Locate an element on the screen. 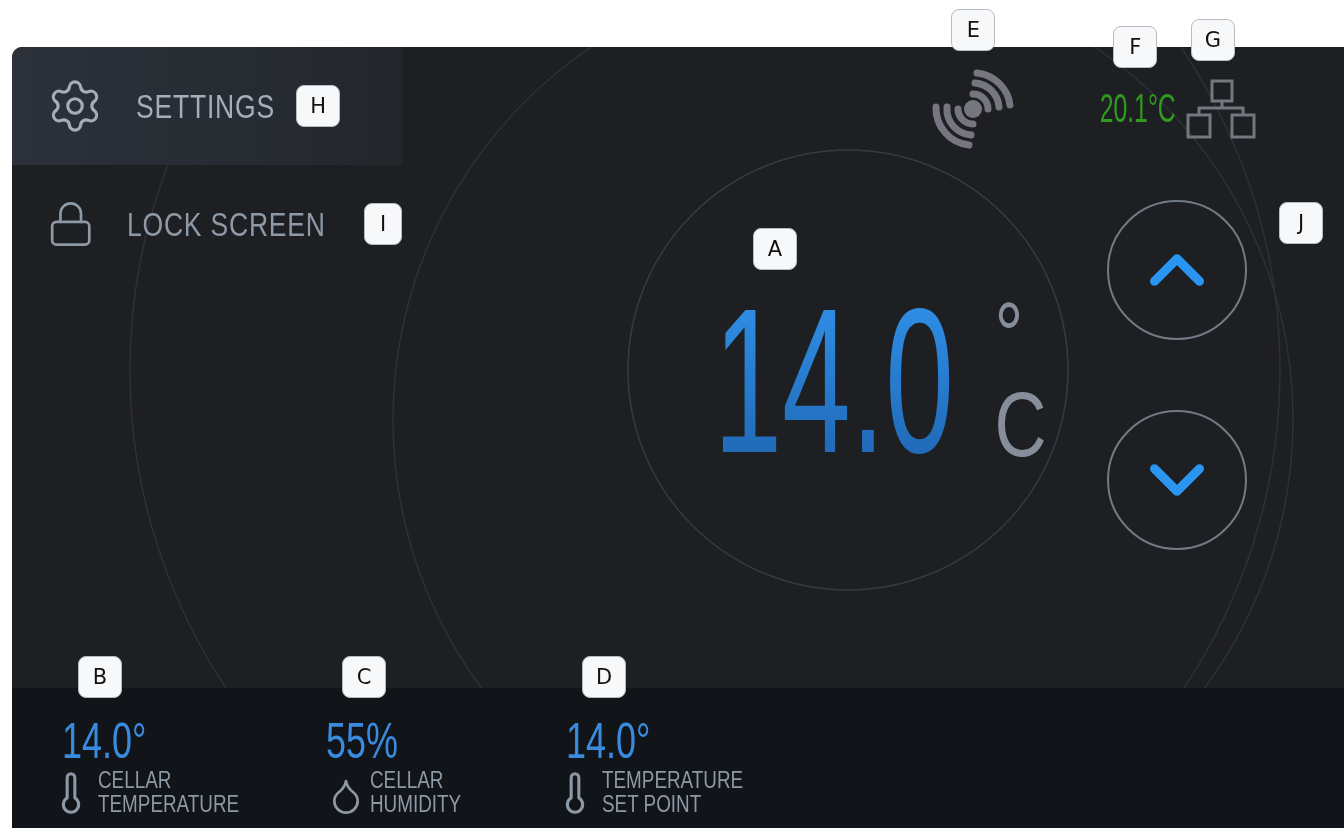 This screenshot has width=1344, height=828. callout-marker: I is located at coordinates (383, 224).